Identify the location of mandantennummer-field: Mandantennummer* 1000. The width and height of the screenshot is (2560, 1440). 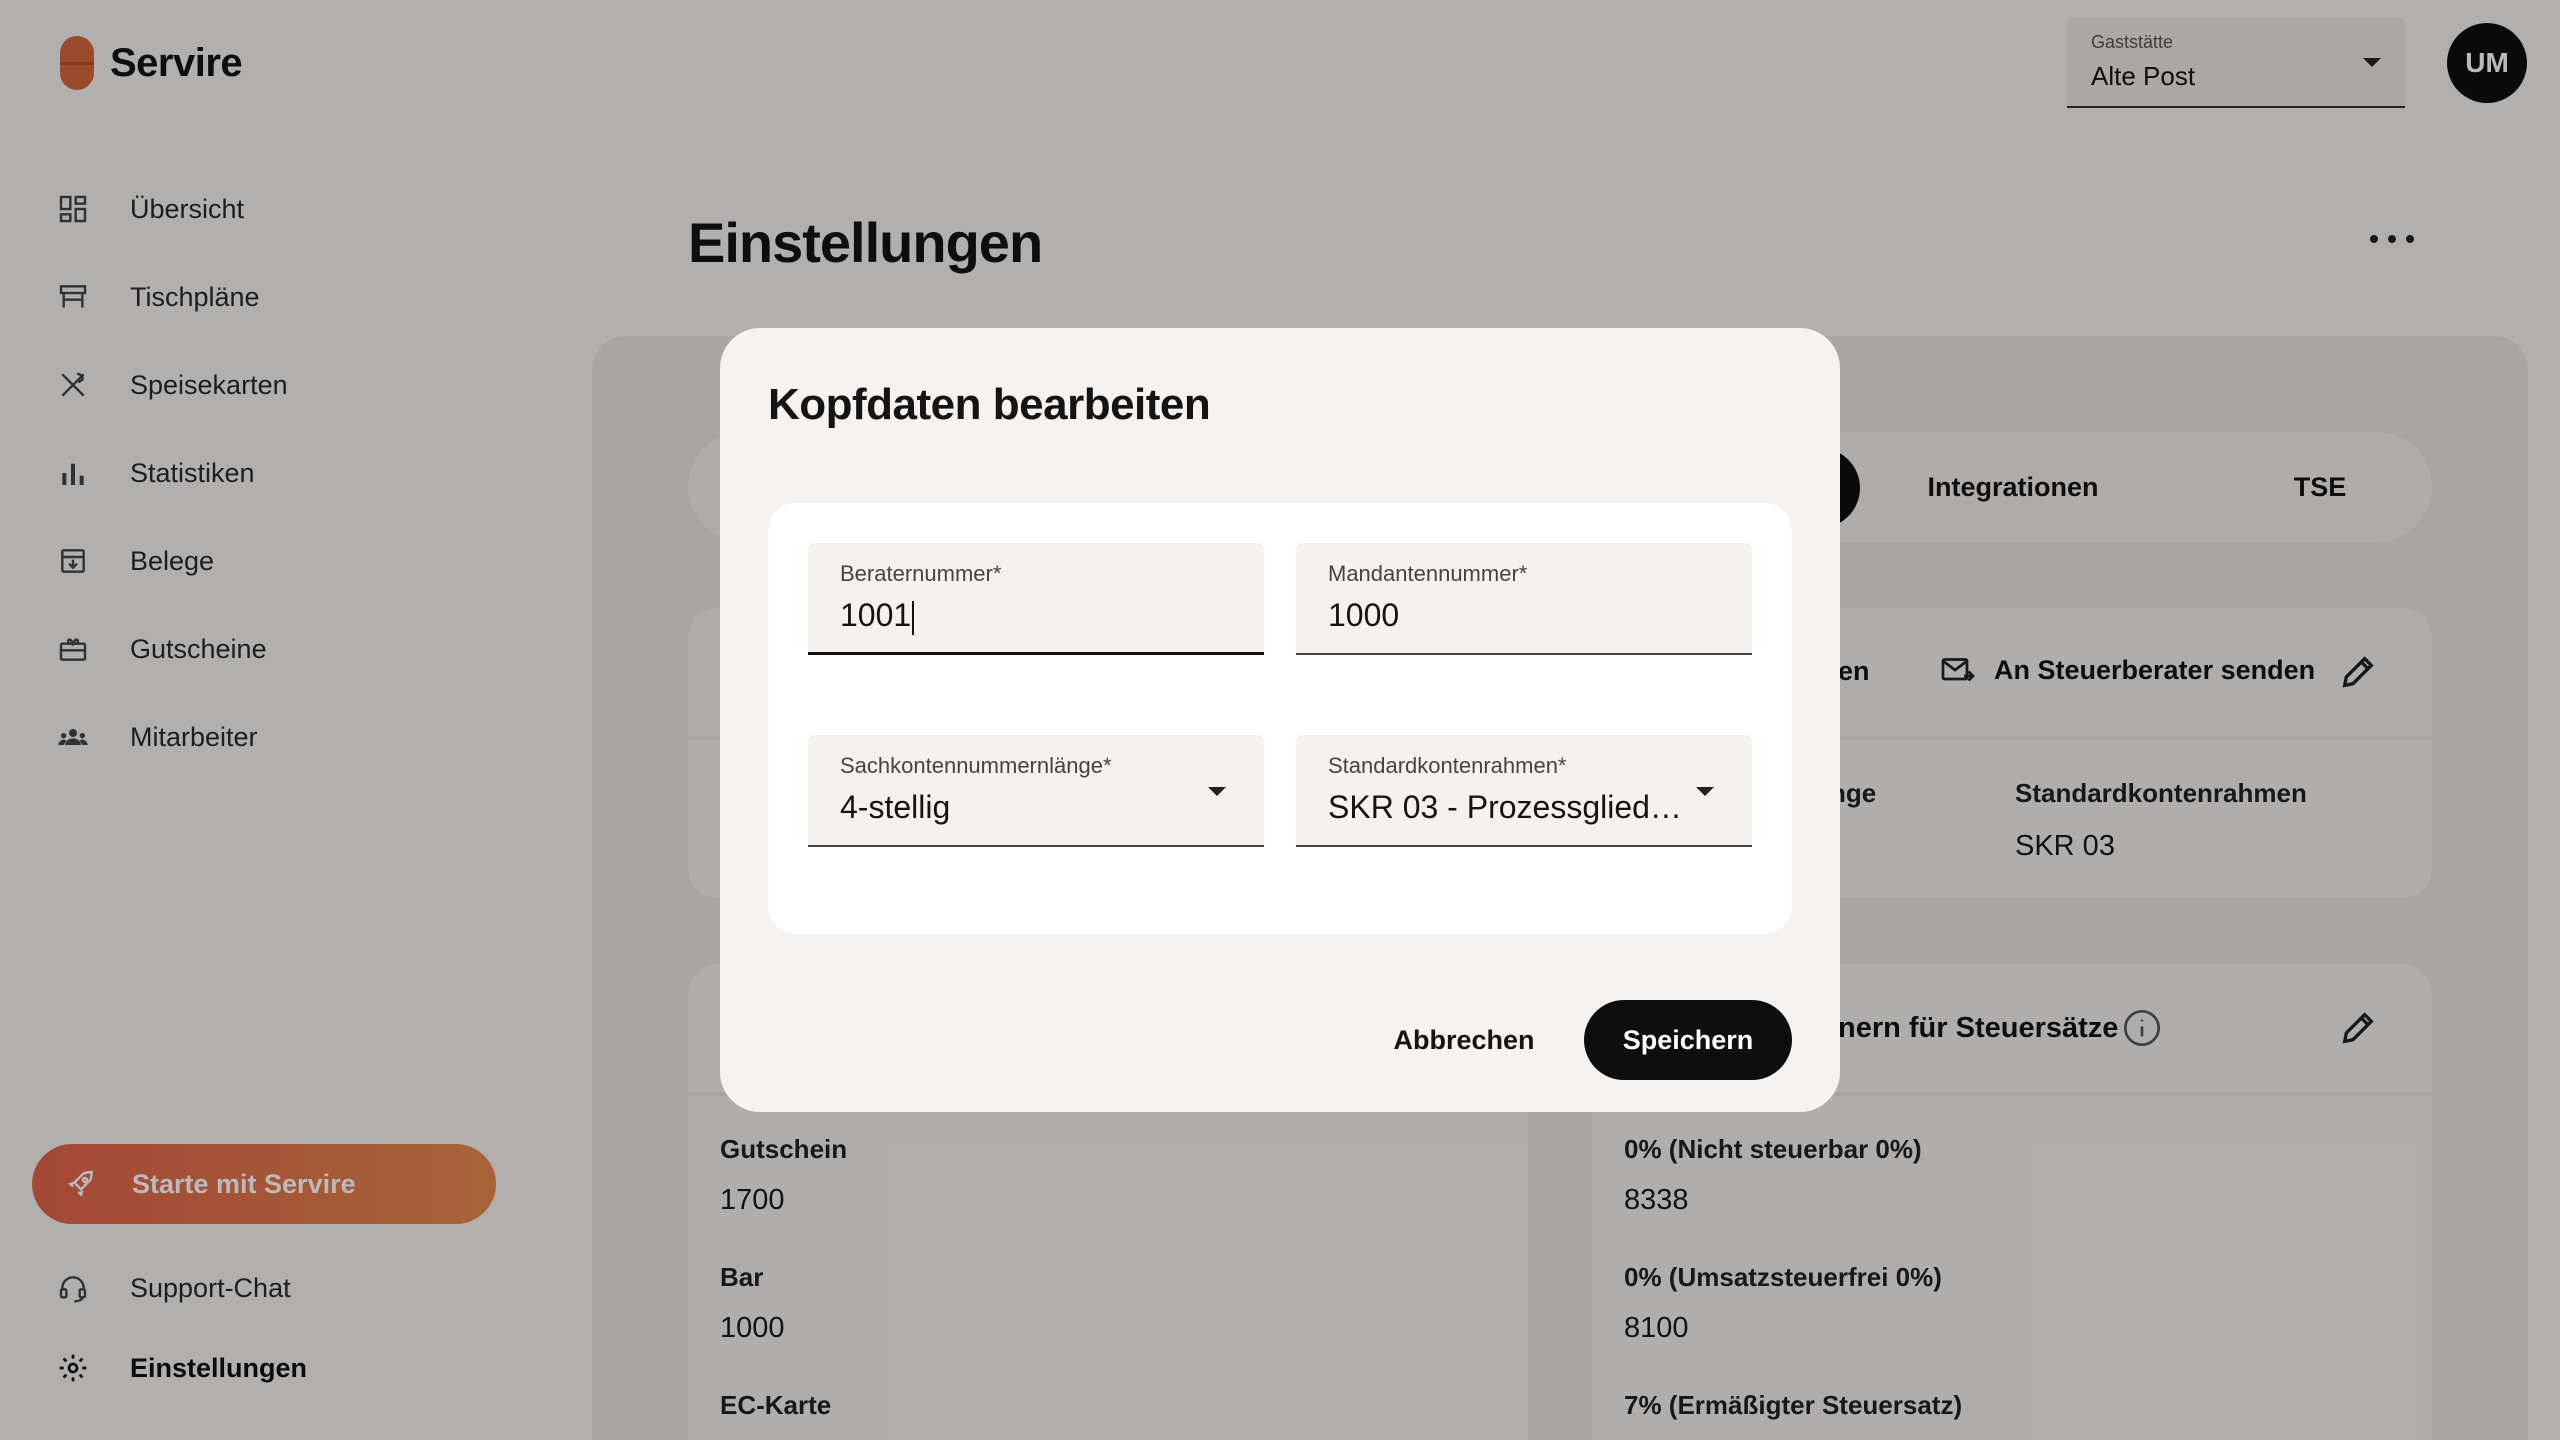
(1524, 599).